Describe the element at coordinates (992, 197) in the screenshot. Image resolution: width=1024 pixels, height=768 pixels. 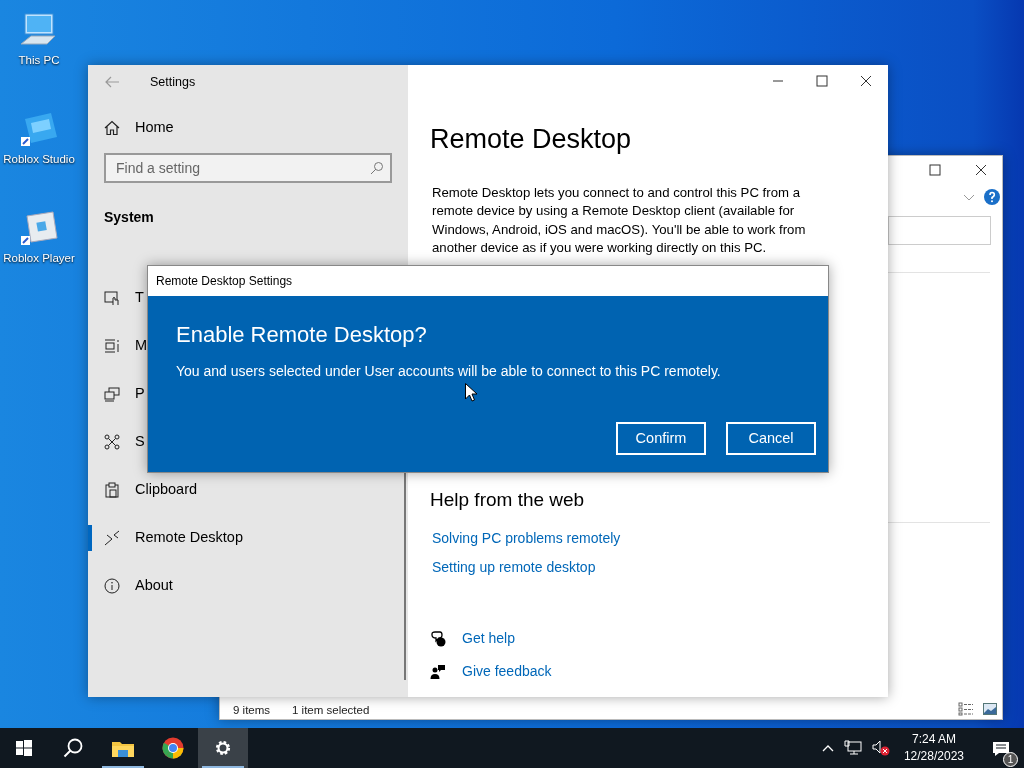
I see `help-icon` at that location.